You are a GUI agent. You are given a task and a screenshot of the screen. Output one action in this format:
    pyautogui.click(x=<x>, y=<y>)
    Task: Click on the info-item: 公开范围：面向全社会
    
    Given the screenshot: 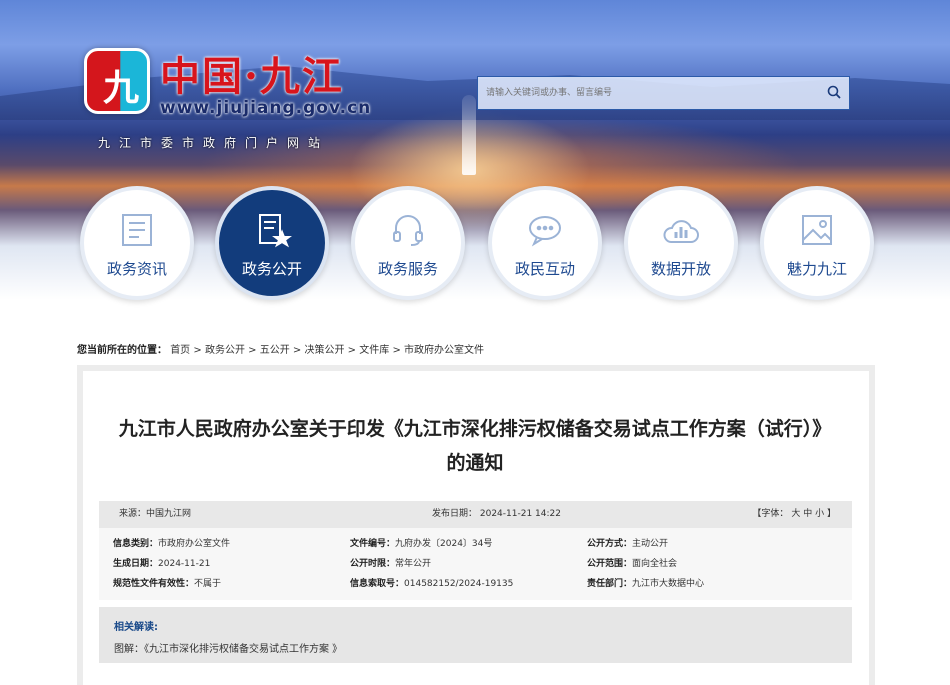 What is the action you would take?
    pyautogui.click(x=632, y=564)
    